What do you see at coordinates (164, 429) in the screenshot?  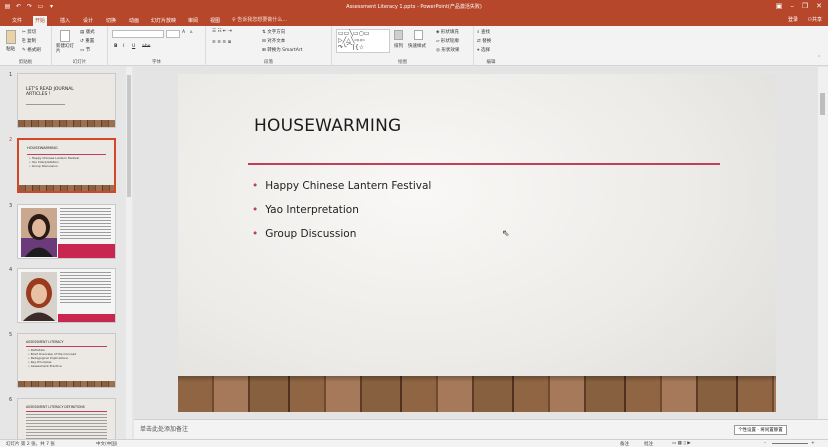 I see `notes-placeholder: 单击此处添加备注` at bounding box center [164, 429].